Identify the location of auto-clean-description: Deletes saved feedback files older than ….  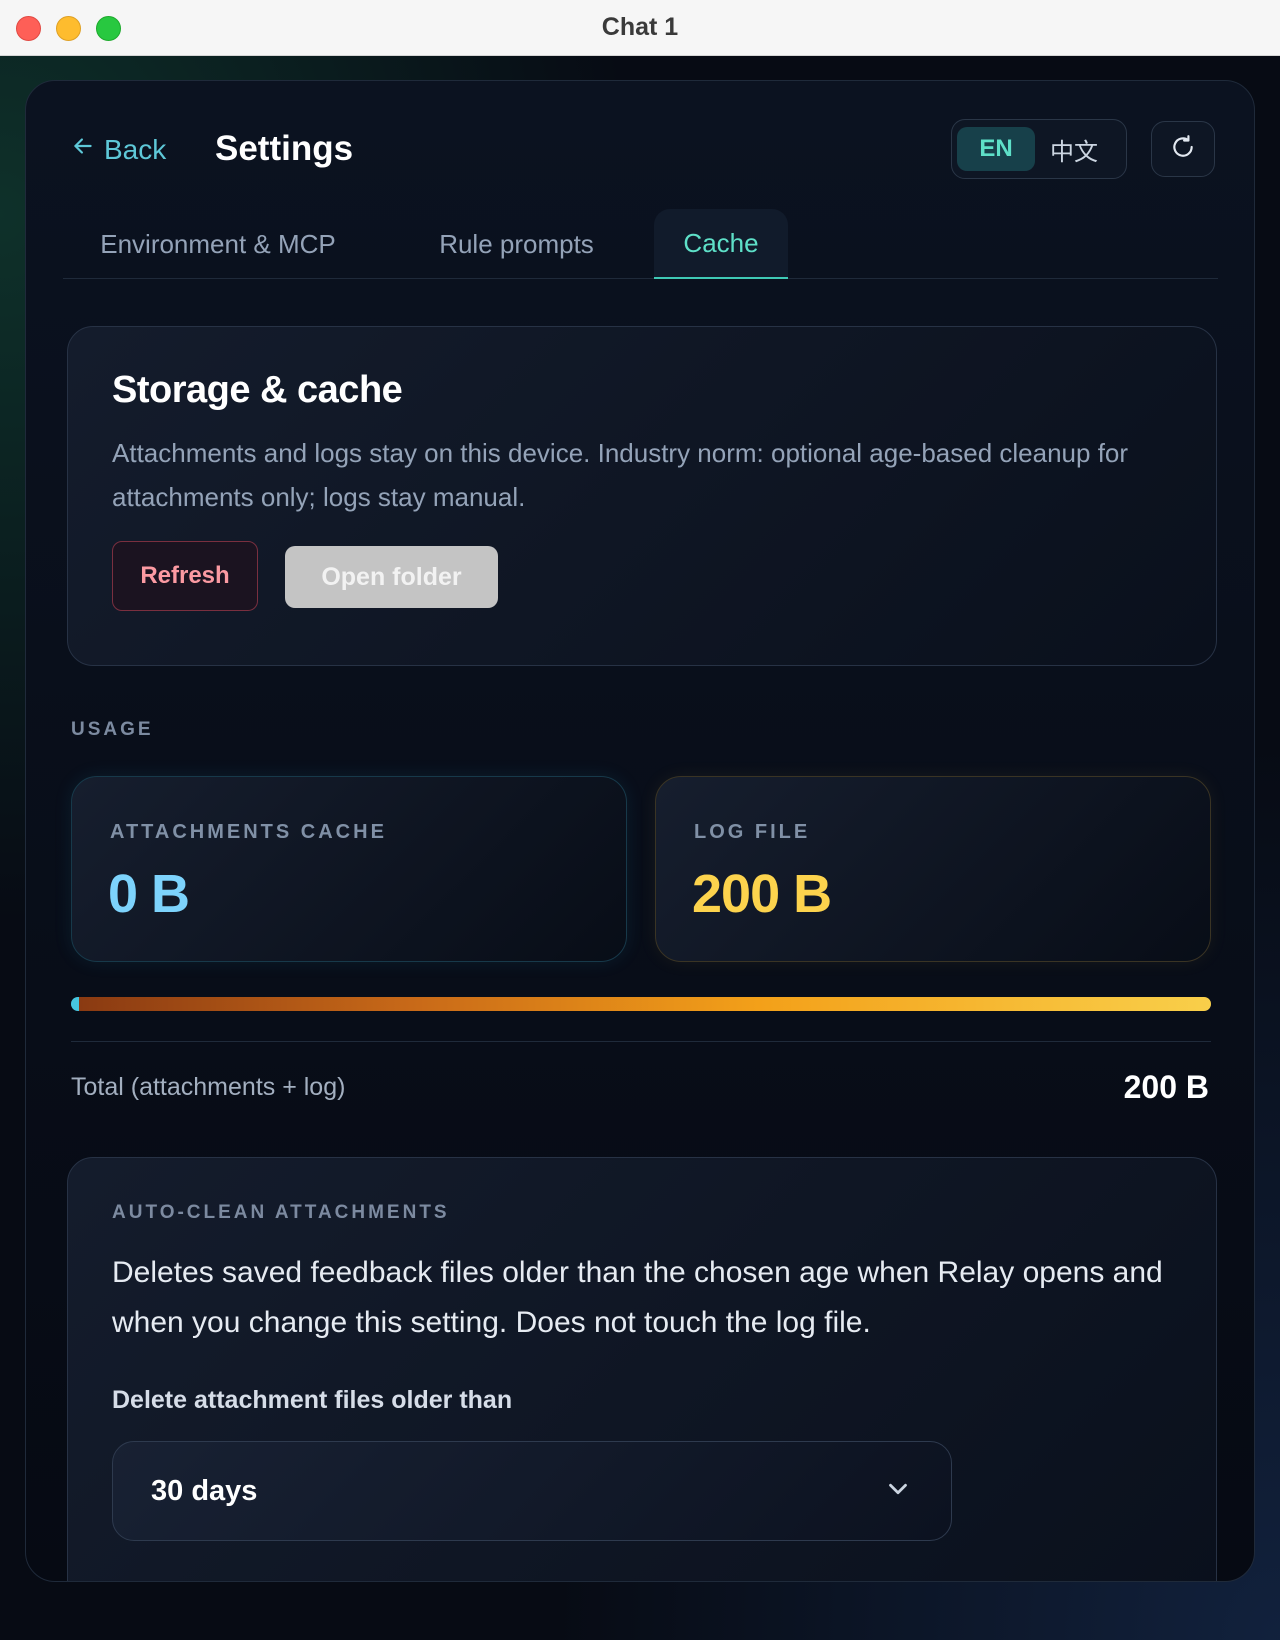
(637, 1297).